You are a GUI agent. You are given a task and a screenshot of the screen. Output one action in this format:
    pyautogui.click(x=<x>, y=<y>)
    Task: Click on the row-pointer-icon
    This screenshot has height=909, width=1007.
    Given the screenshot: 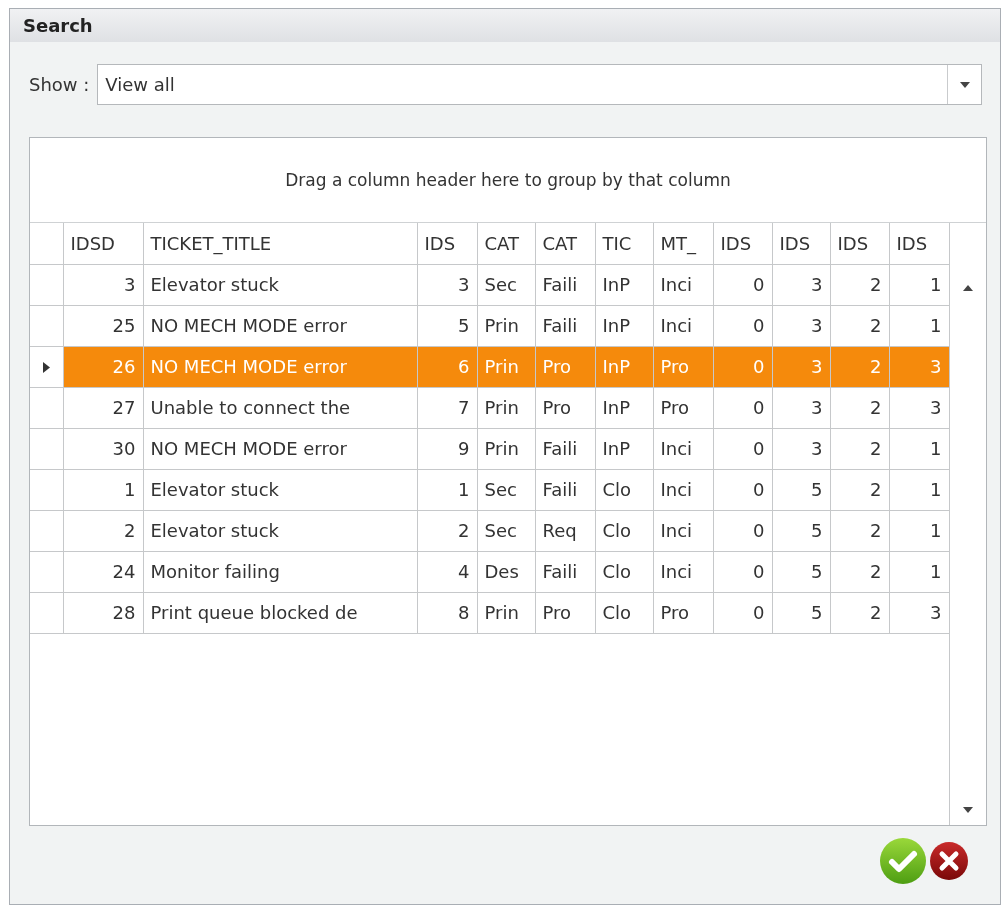 What is the action you would take?
    pyautogui.click(x=46, y=367)
    